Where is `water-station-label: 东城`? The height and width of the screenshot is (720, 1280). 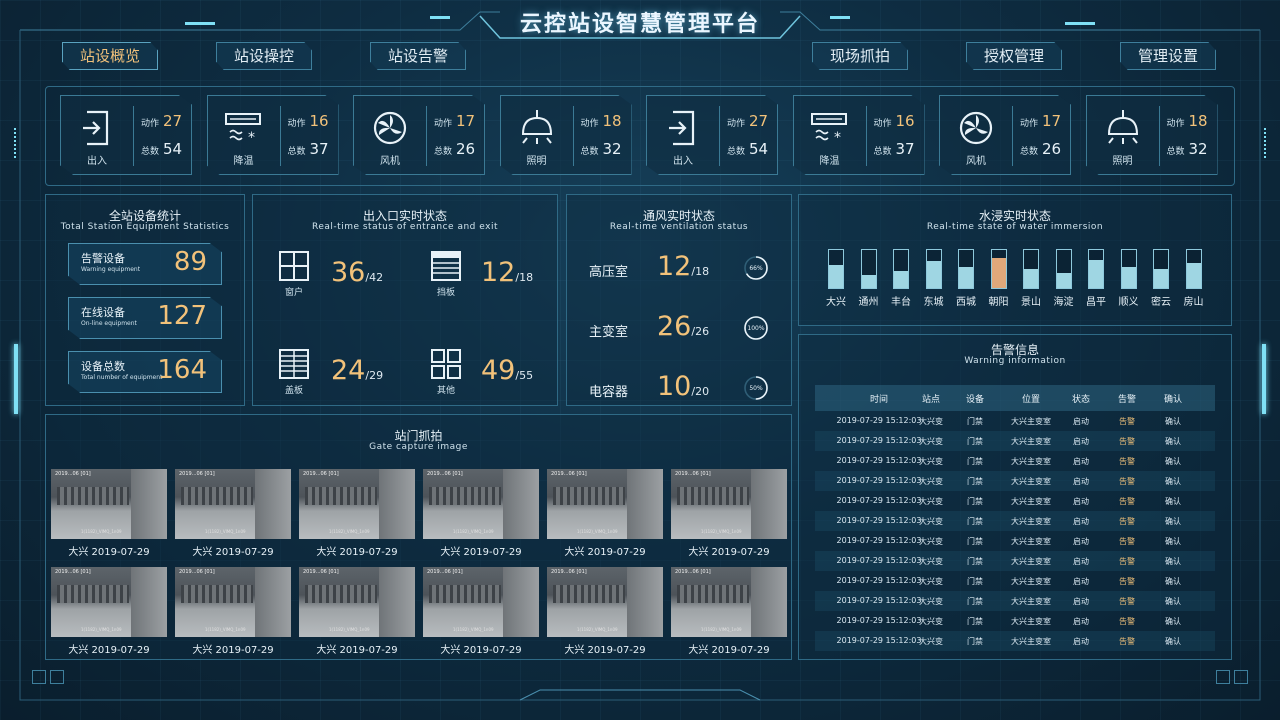 water-station-label: 东城 is located at coordinates (933, 302).